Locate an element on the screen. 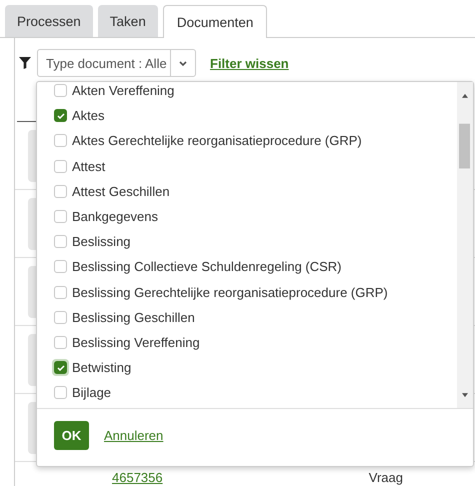  tab: Processen is located at coordinates (49, 21).